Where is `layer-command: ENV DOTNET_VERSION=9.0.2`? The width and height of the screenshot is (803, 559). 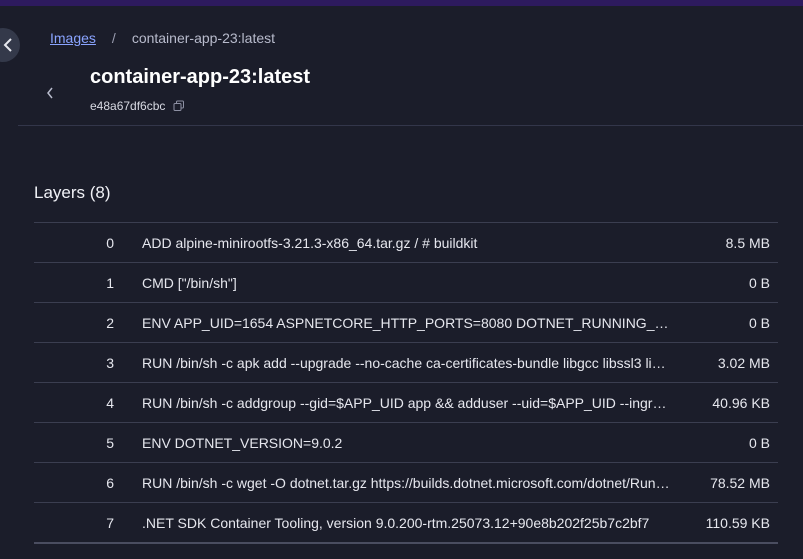
layer-command: ENV DOTNET_VERSION=9.0.2 is located at coordinates (242, 442).